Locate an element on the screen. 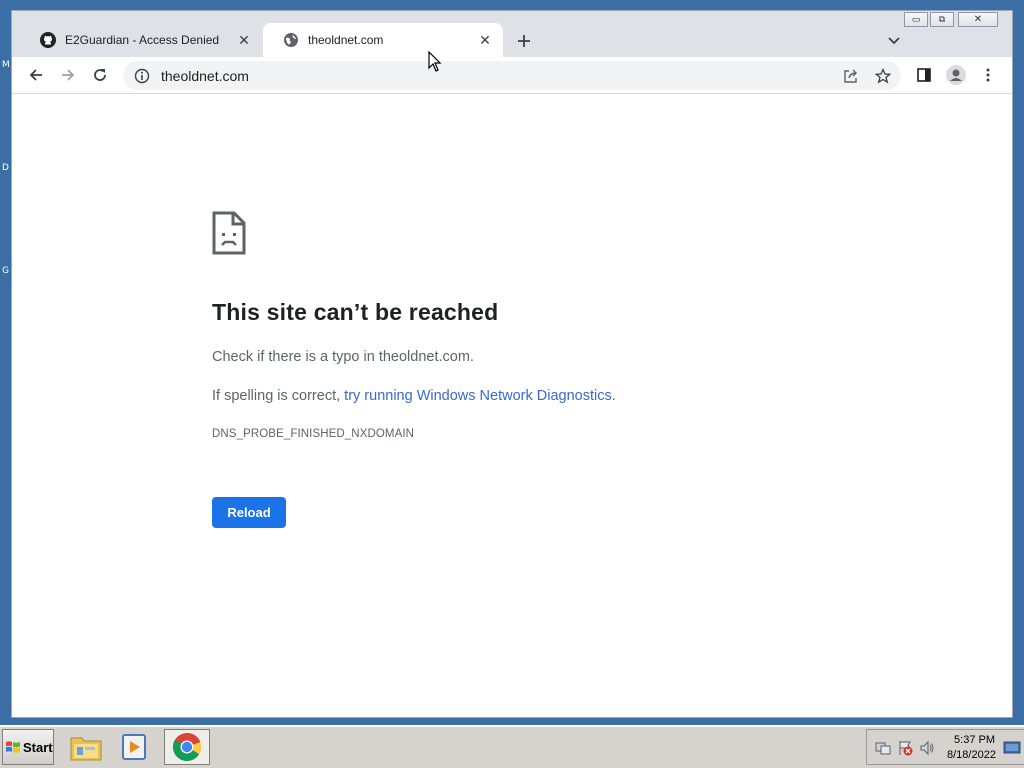  error-hint-prefix: If spelling is correct, is located at coordinates (278, 396).